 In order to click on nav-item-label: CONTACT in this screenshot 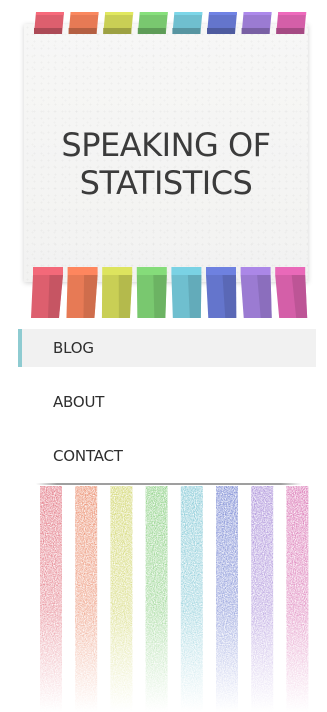, I will do `click(88, 456)`.